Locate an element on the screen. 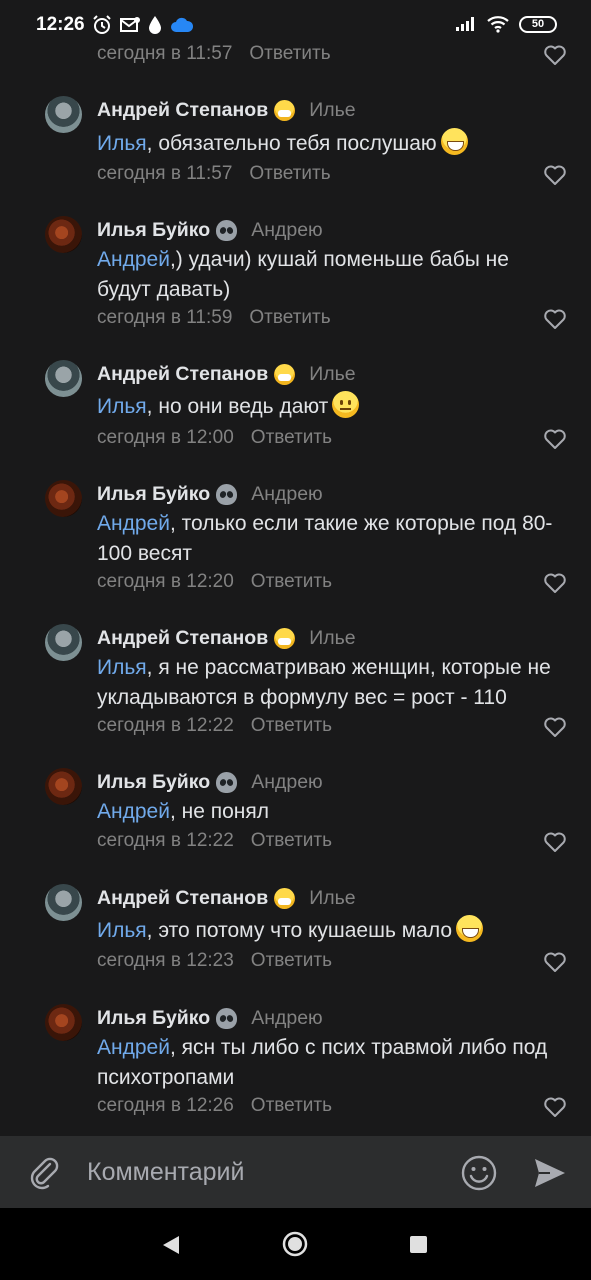 The width and height of the screenshot is (591, 1280). comment-text: Илья, это потому что кушаешь мало is located at coordinates (332, 930).